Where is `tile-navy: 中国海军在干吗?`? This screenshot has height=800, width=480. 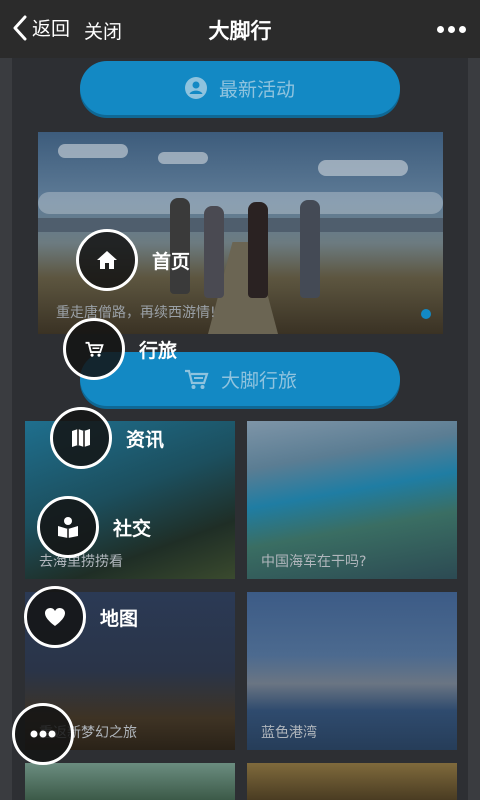 tile-navy: 中国海军在干吗? is located at coordinates (352, 500).